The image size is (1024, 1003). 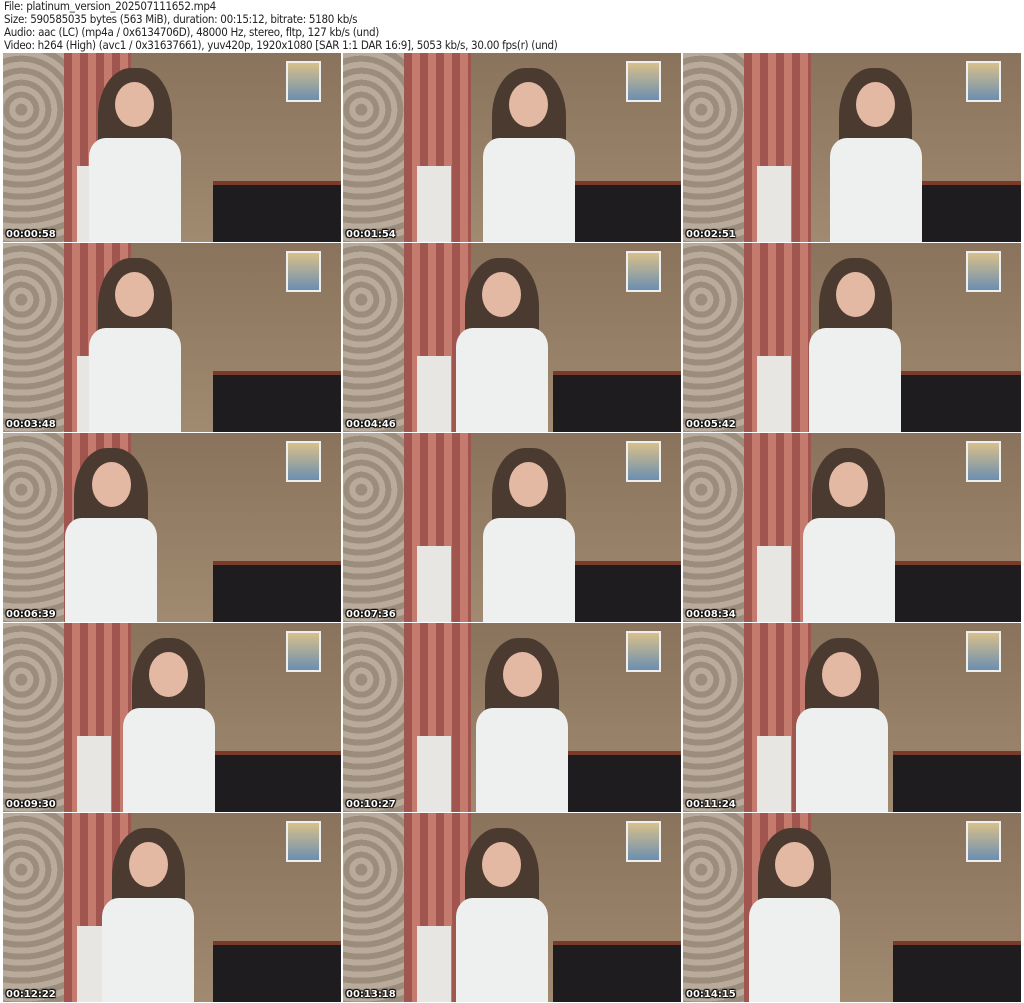 What do you see at coordinates (371, 804) in the screenshot?
I see `timestamp: 00:10:27` at bounding box center [371, 804].